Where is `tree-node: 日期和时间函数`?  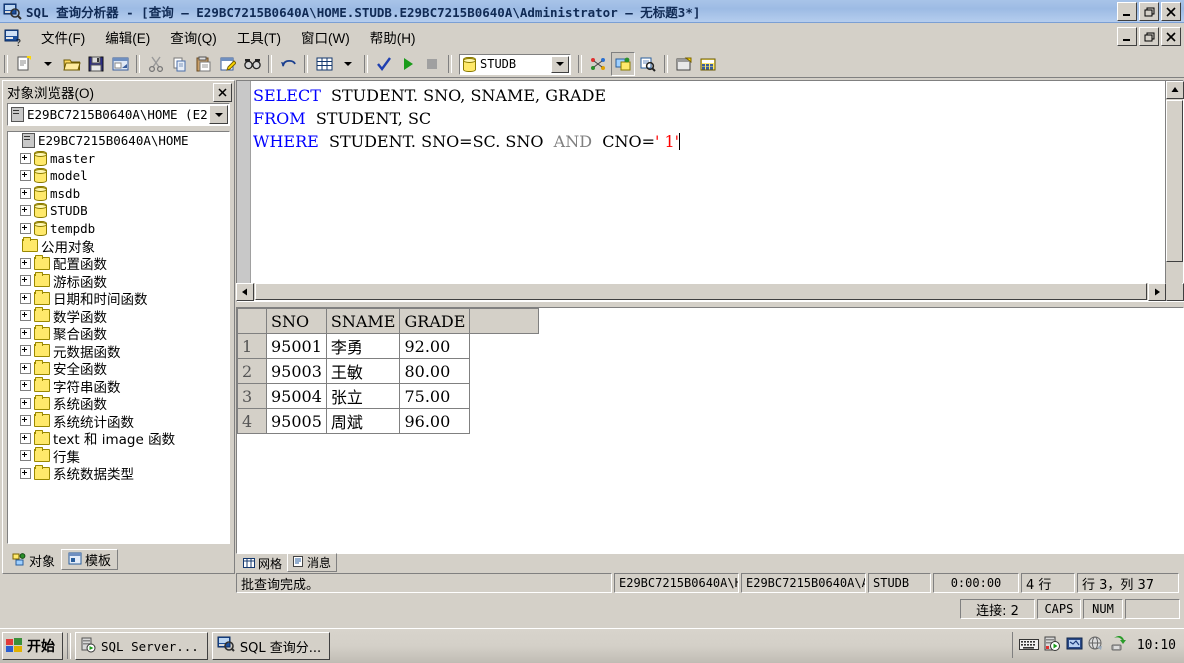 tree-node: 日期和时间函数 is located at coordinates (118, 298).